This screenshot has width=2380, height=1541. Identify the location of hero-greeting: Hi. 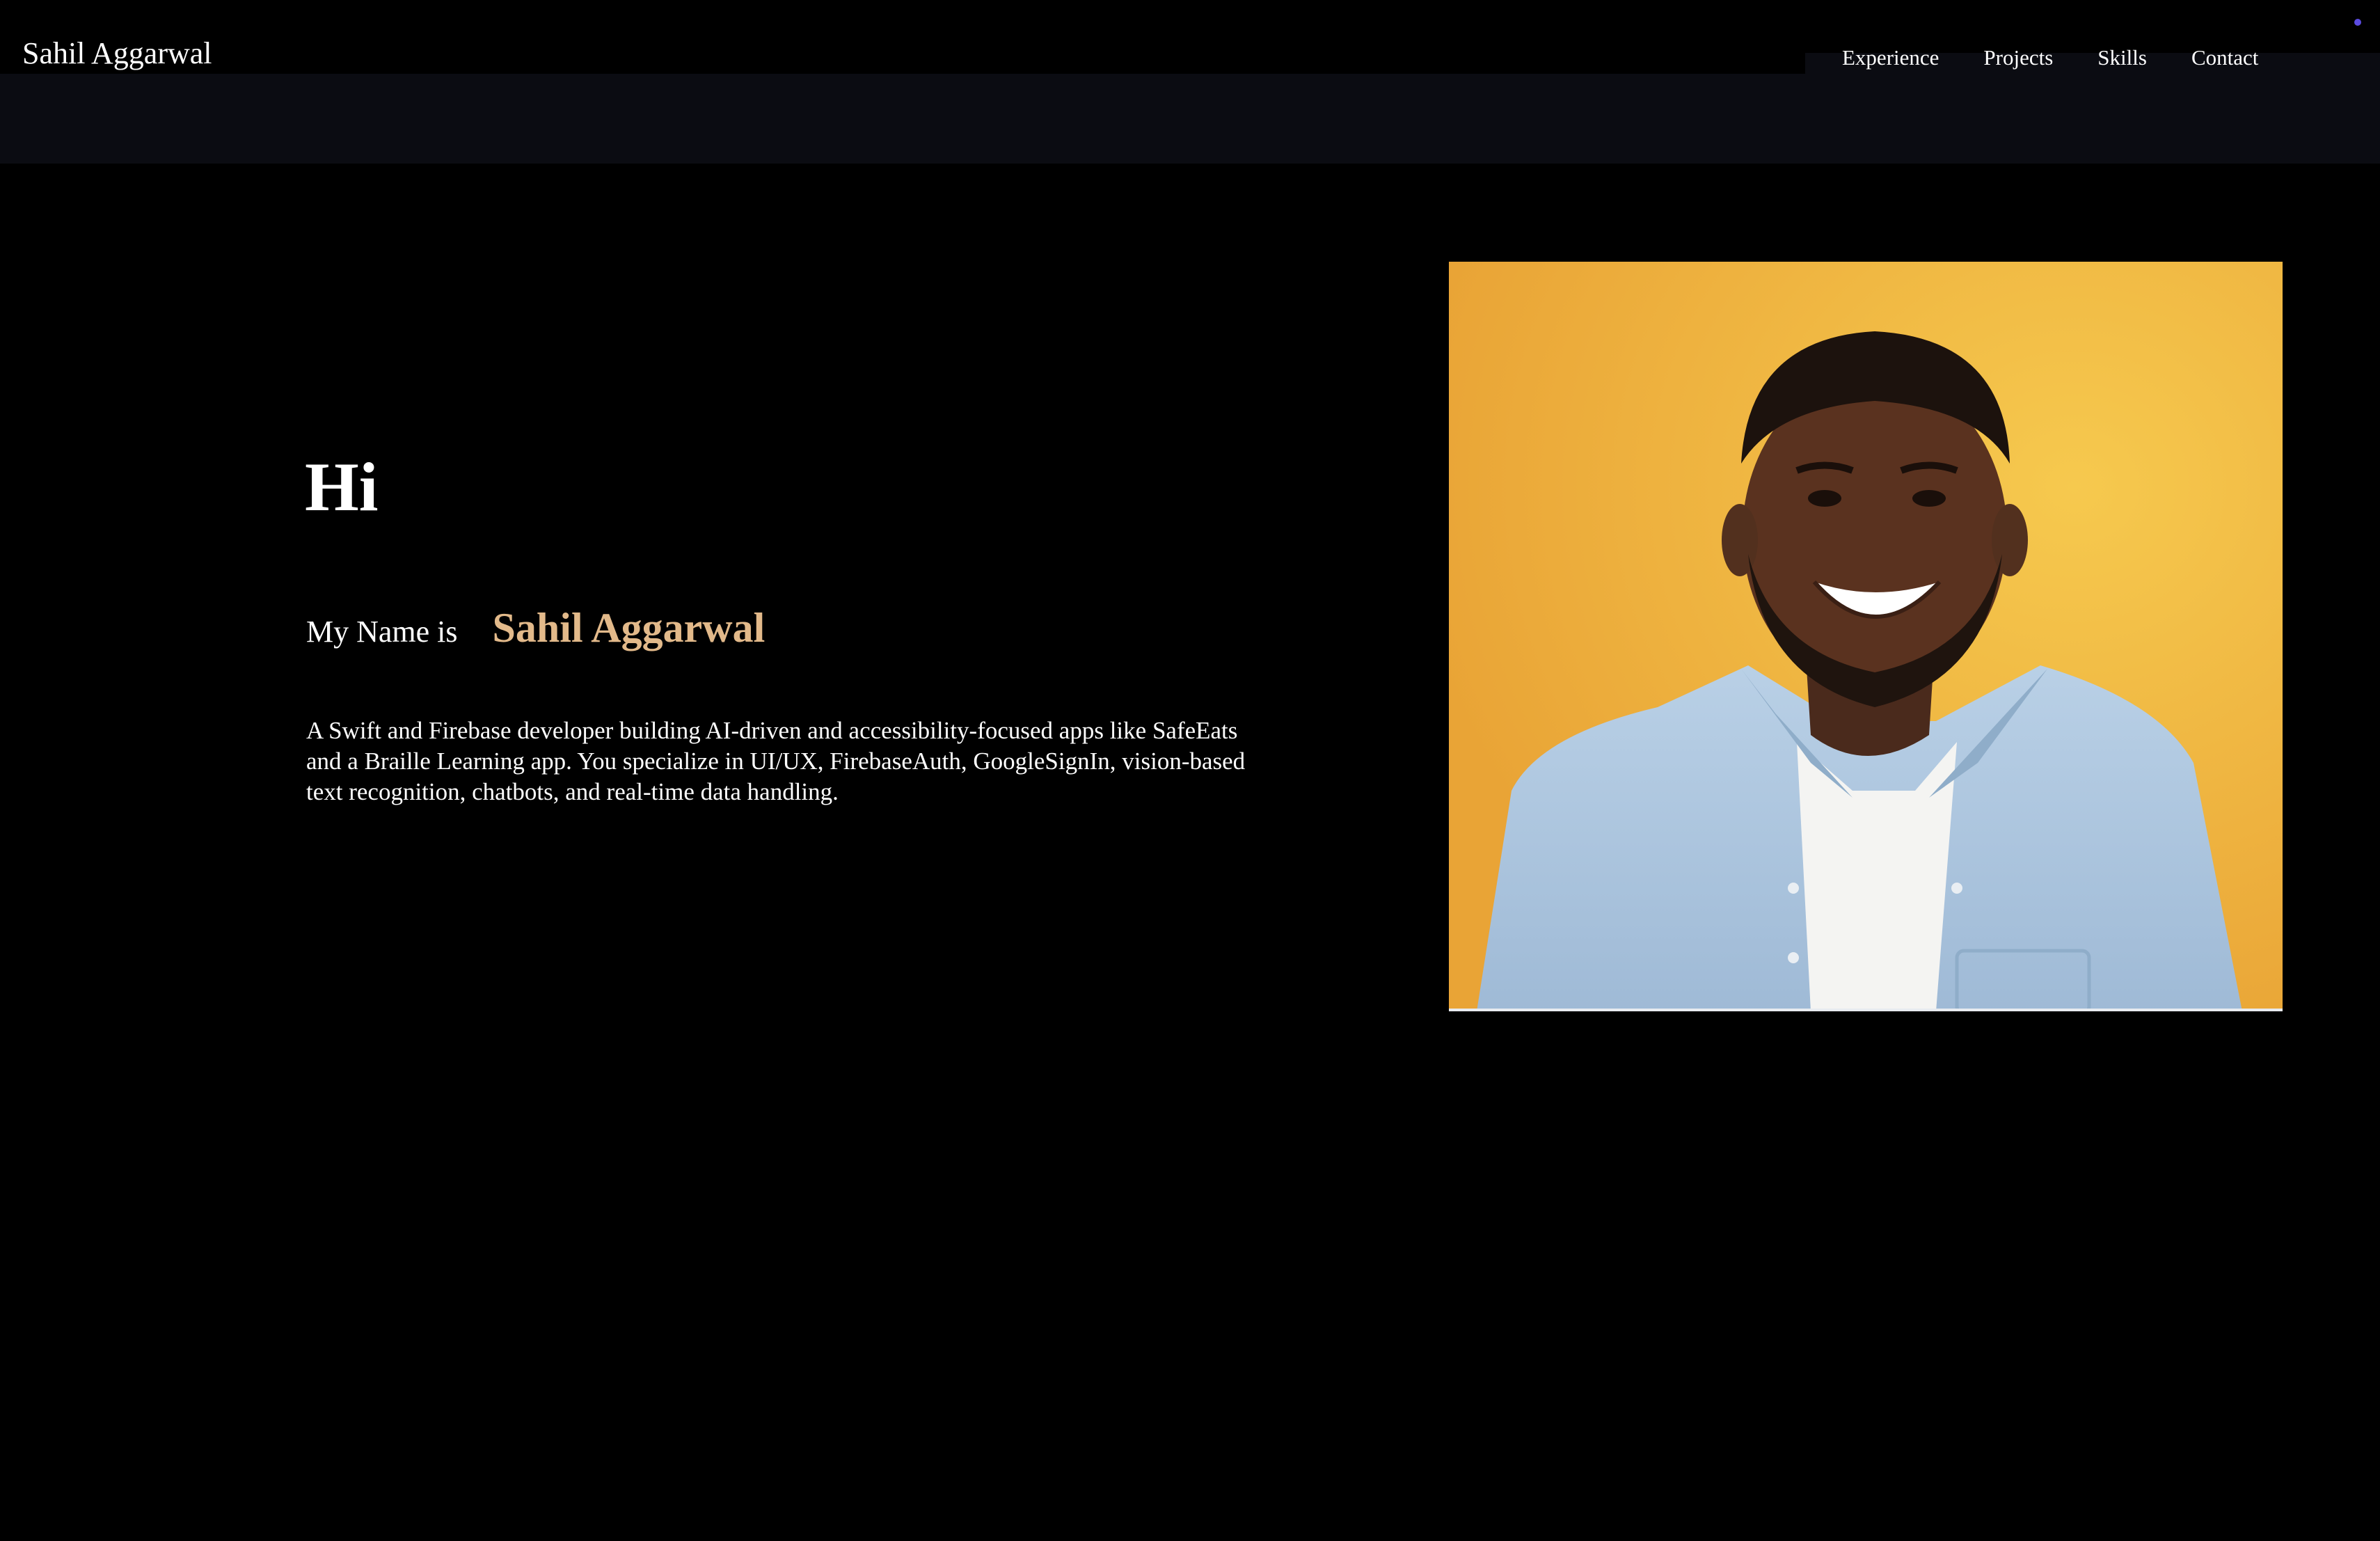
(342, 486).